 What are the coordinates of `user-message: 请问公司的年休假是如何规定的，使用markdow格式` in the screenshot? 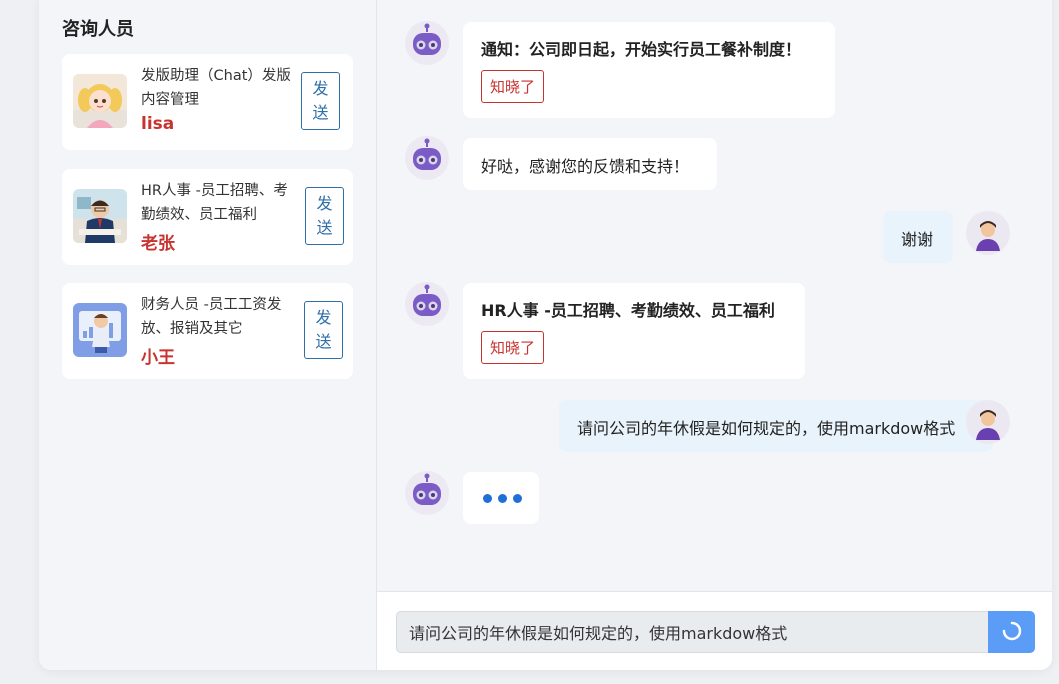 It's located at (776, 426).